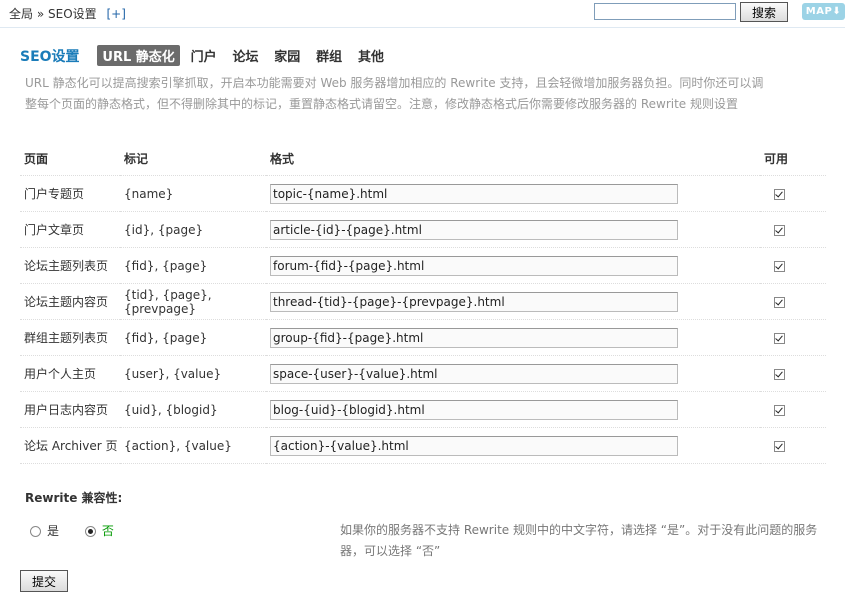 This screenshot has width=845, height=599. Describe the element at coordinates (70, 445) in the screenshot. I see `row-page-name: 论坛 Archiver 页` at that location.